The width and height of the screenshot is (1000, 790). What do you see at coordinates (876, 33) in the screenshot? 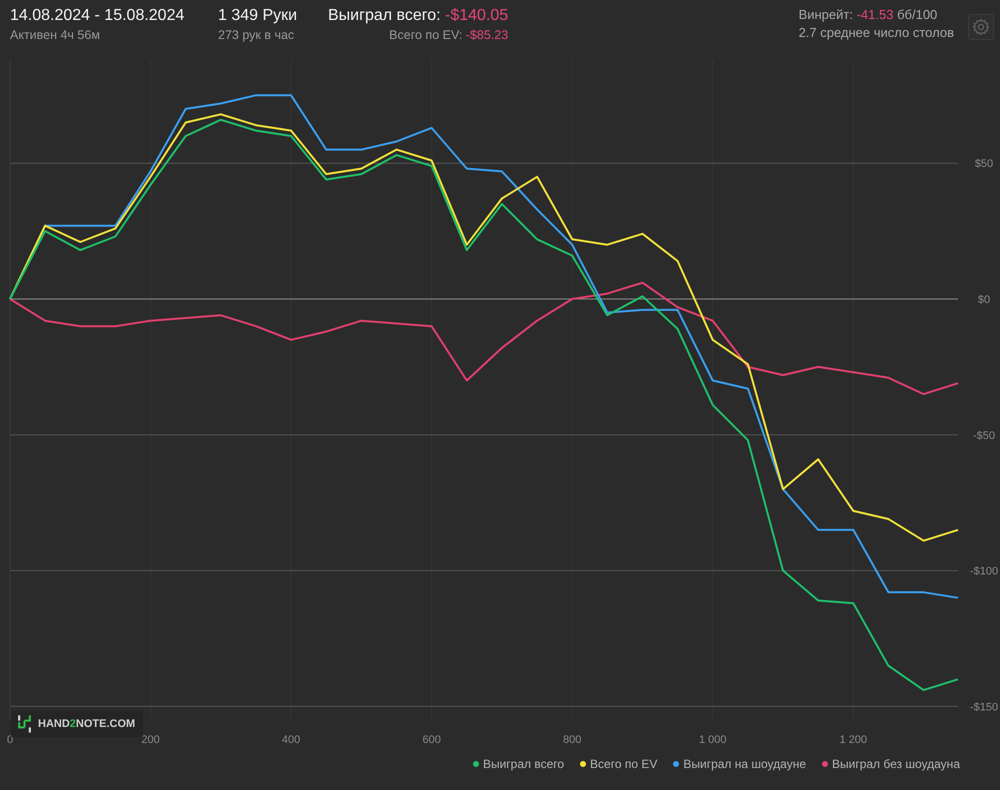
I see `avg-tables: 2.7 среднее число столов` at bounding box center [876, 33].